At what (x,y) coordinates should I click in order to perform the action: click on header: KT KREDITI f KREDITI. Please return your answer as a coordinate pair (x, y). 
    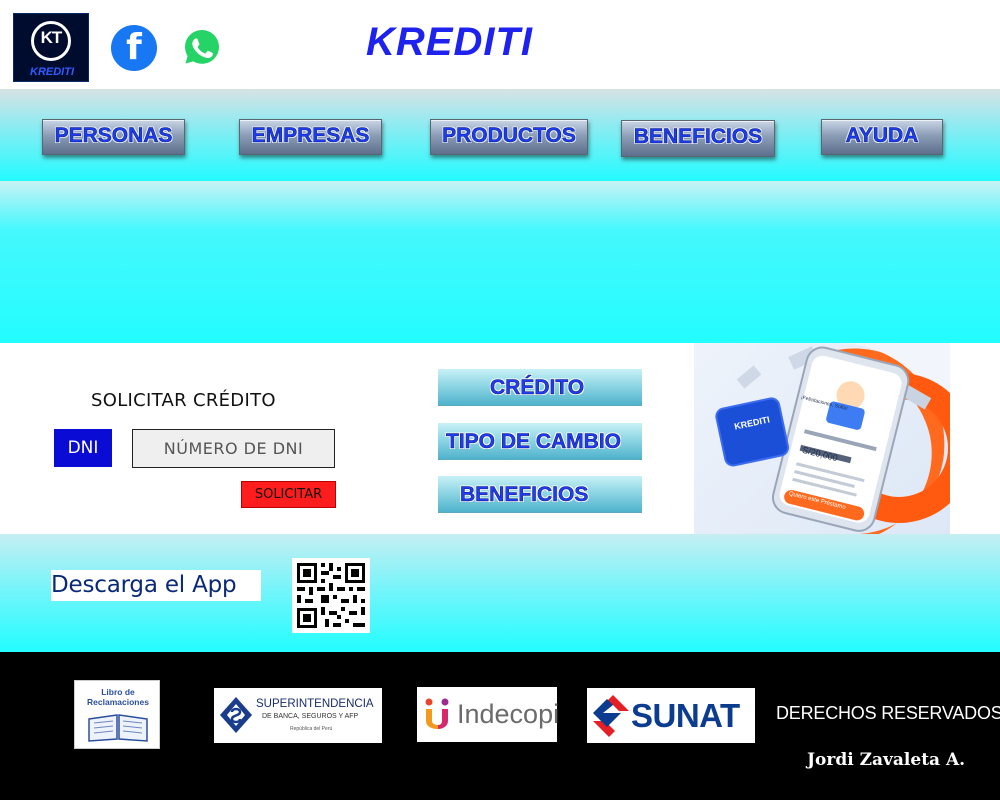
    Looking at the image, I should click on (500, 44).